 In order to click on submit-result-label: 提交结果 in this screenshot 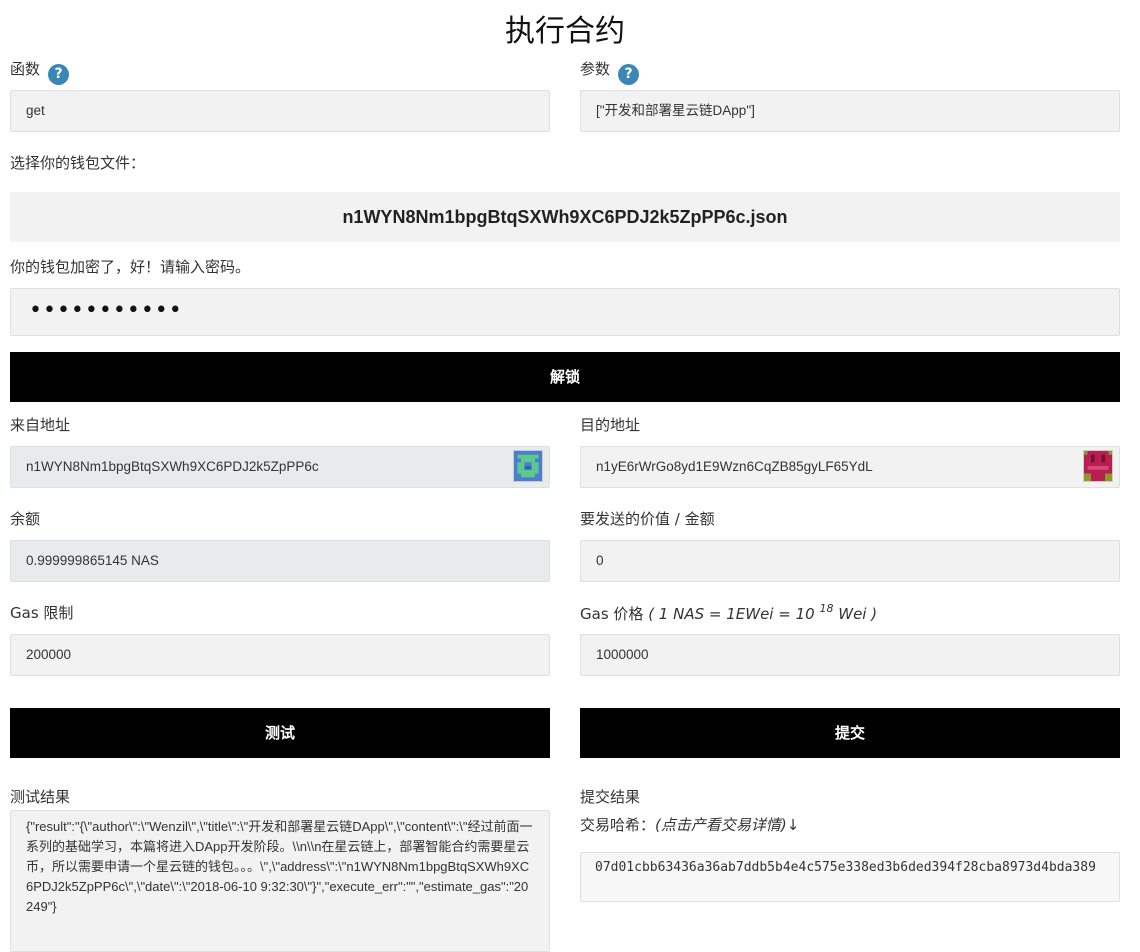, I will do `click(610, 797)`.